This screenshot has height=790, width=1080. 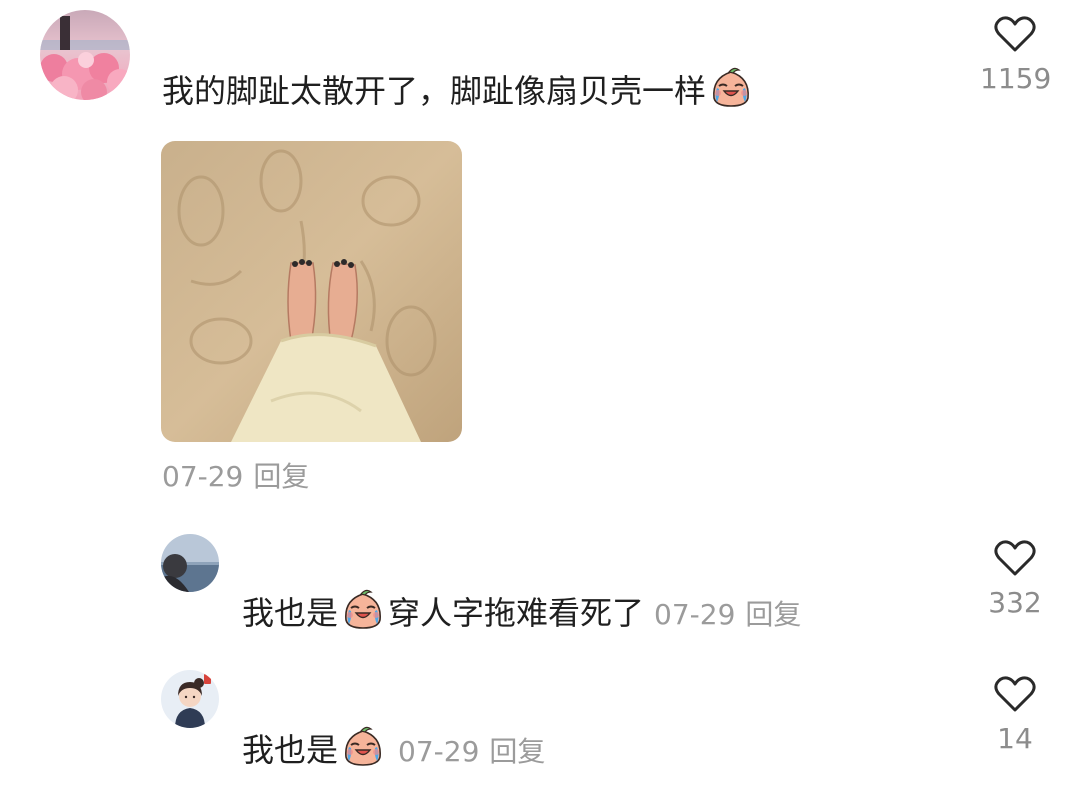 I want to click on like-button: 332, so click(x=1015, y=579).